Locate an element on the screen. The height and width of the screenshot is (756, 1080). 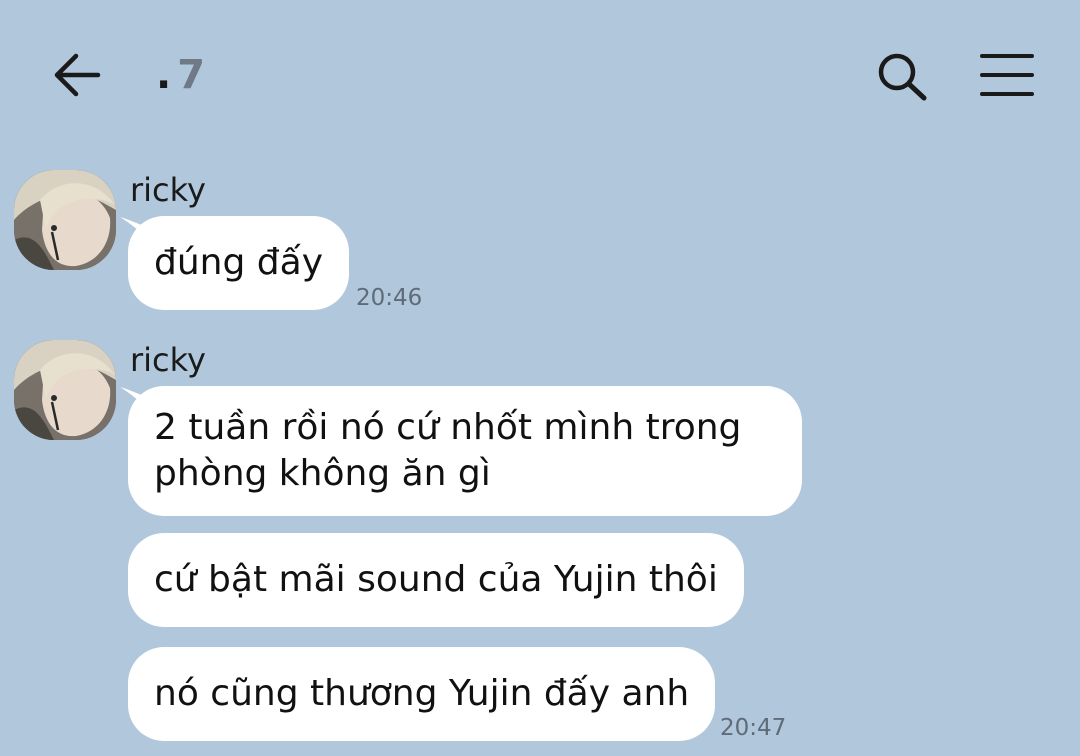
search-button is located at coordinates (901, 76).